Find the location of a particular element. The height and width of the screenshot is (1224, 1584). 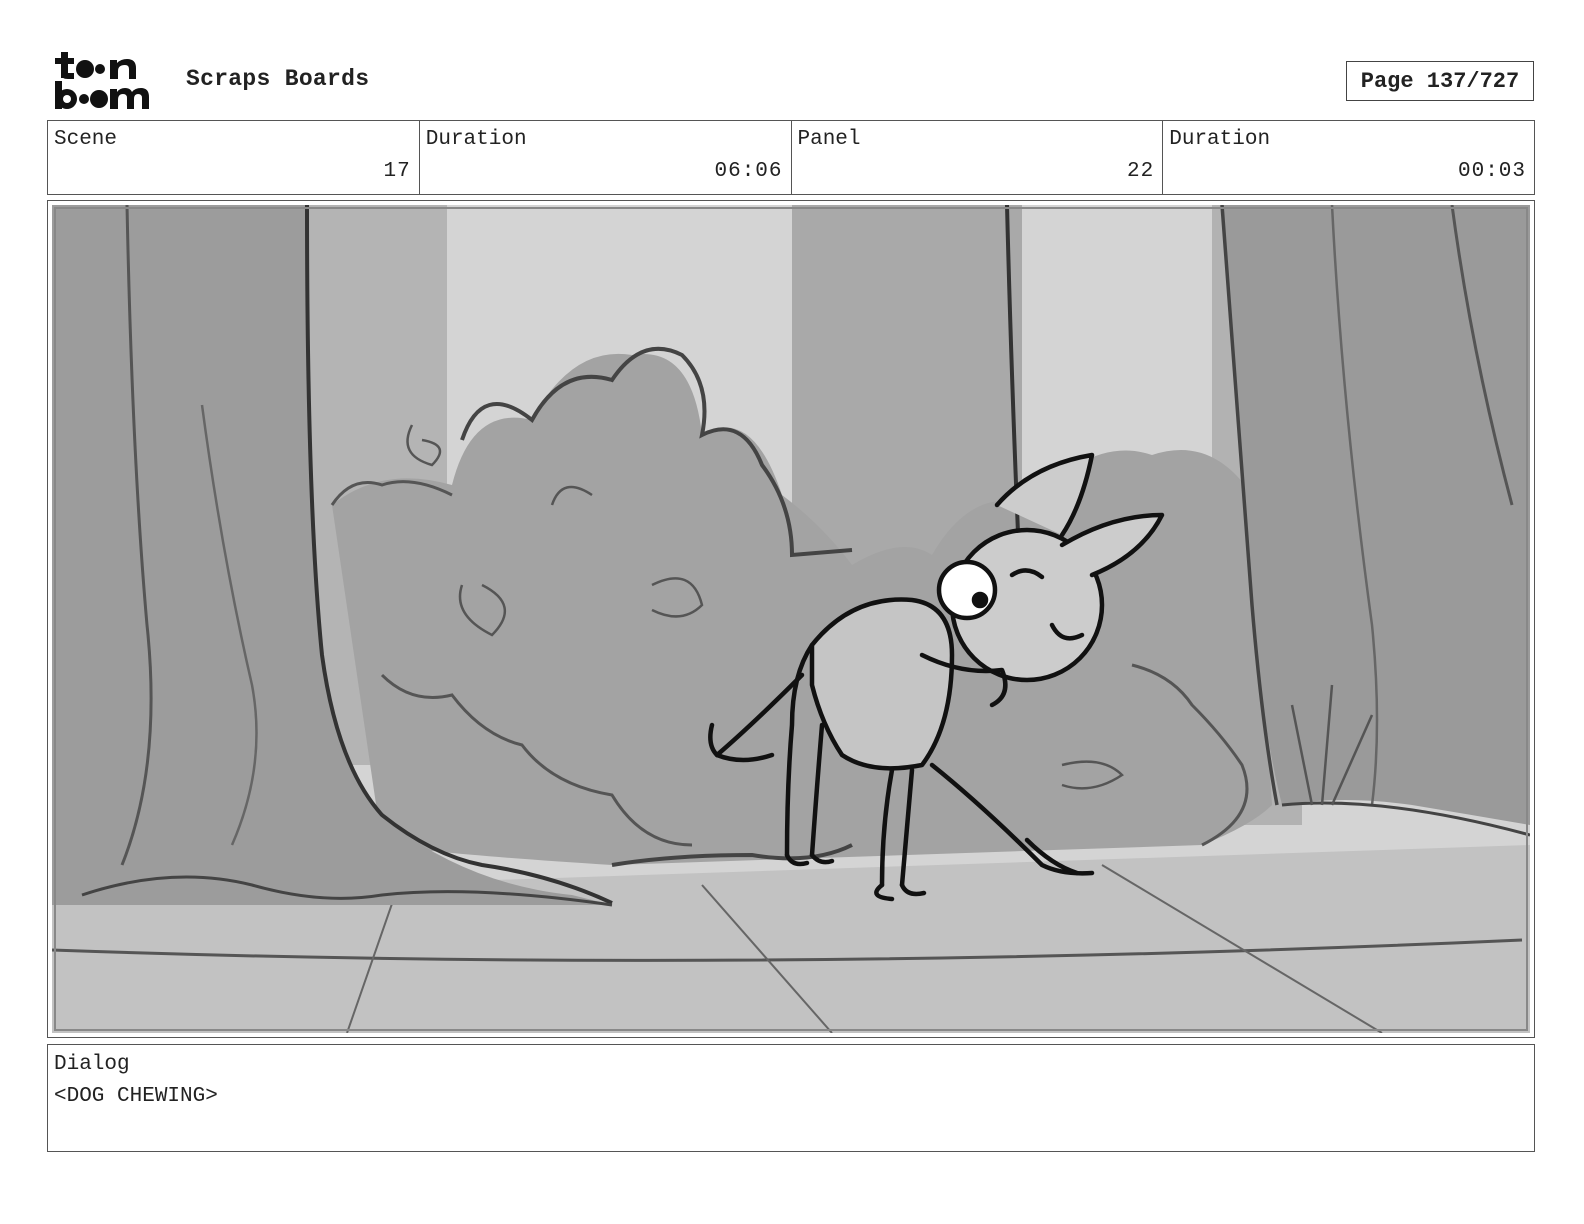

panel-duration-cell: Duration 00:03 is located at coordinates (1348, 157).